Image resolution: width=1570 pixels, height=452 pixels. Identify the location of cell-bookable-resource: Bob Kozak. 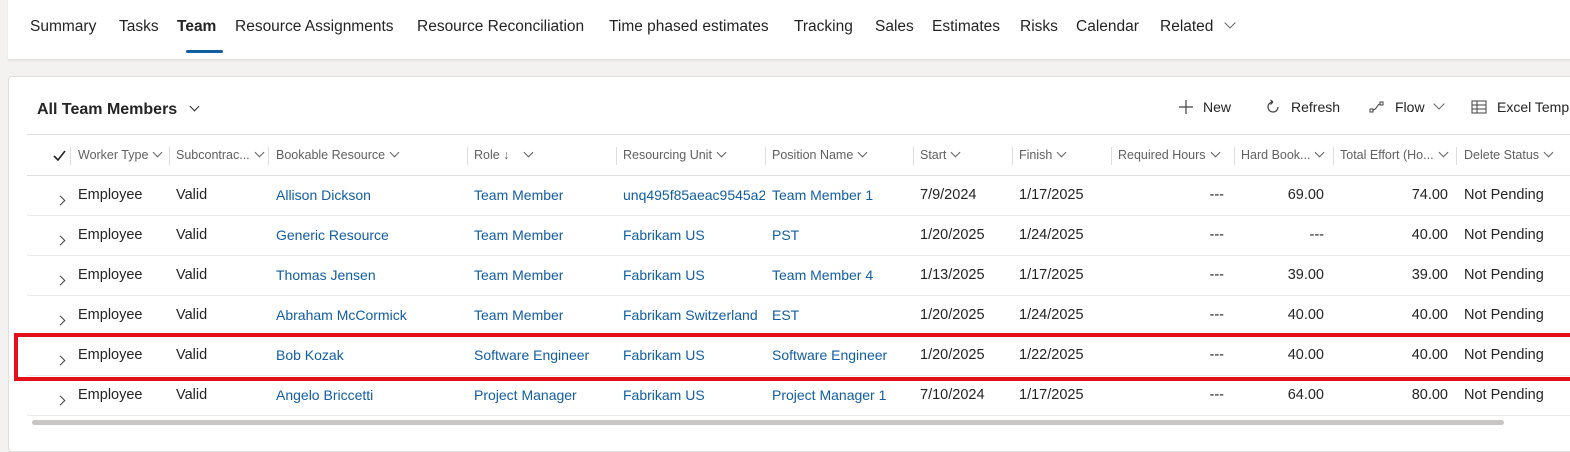
(310, 355).